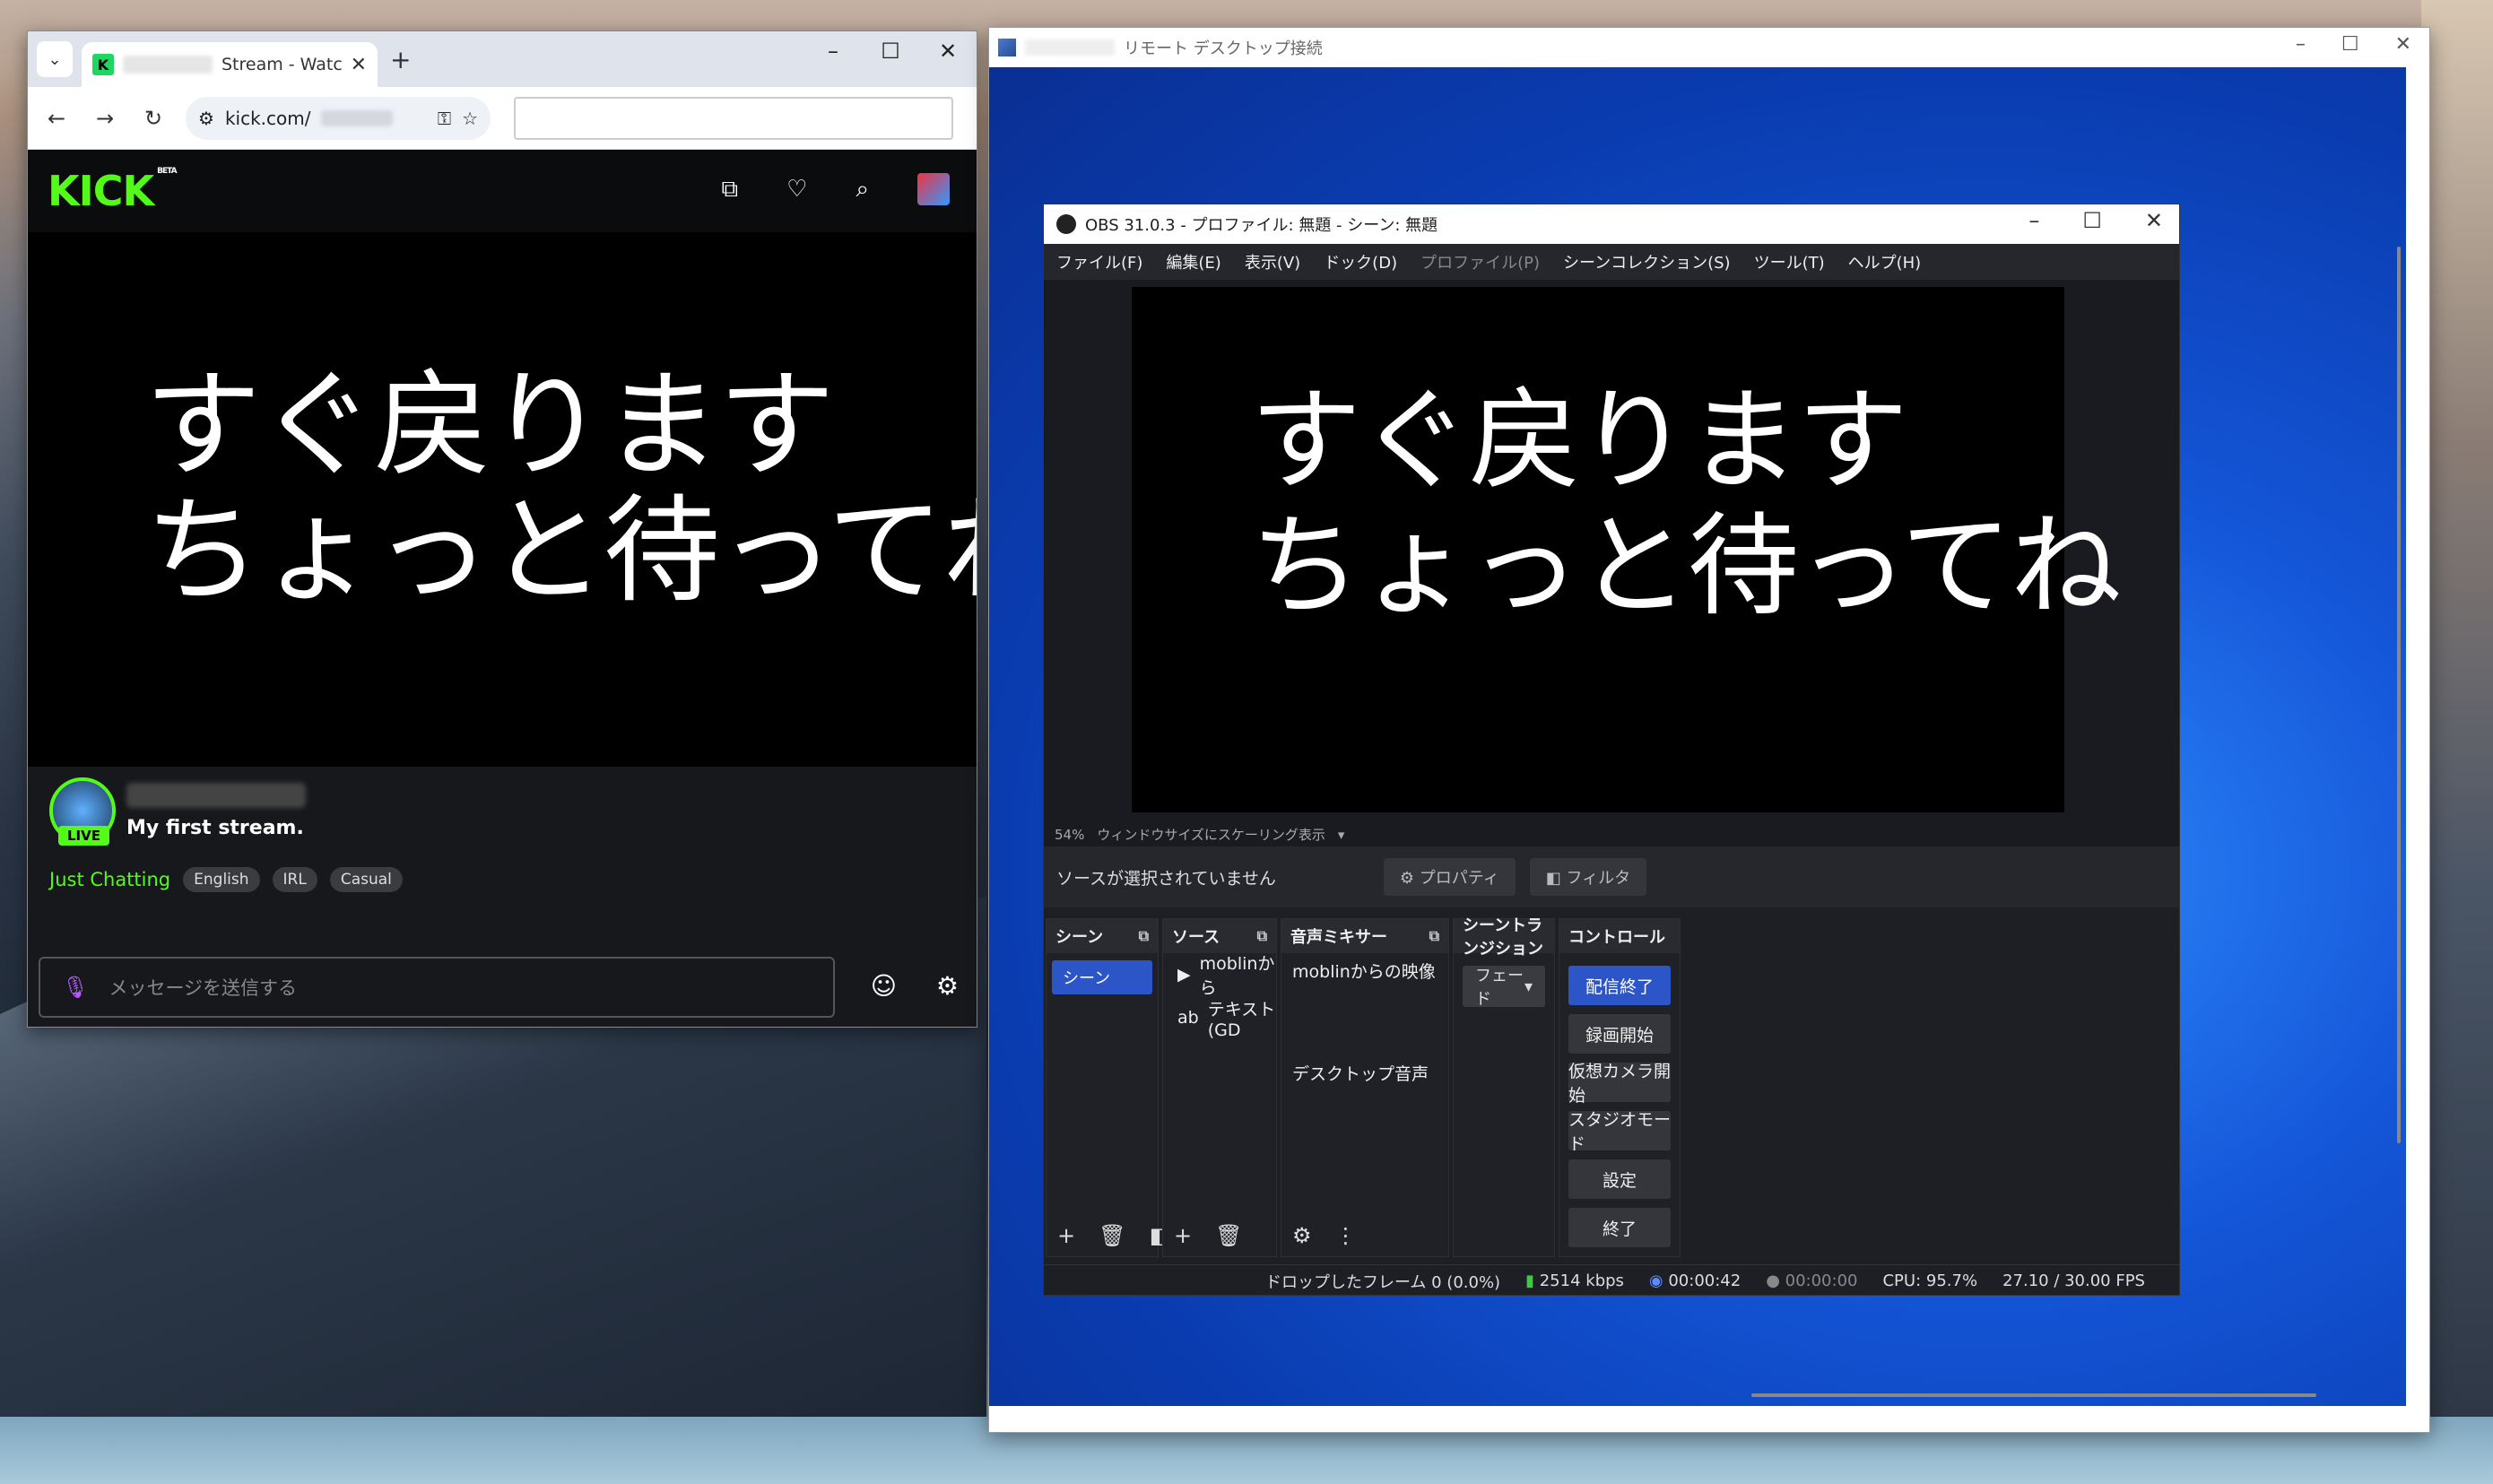 This screenshot has height=1484, width=2493. I want to click on source-item: ▶ moblinから, so click(1219, 976).